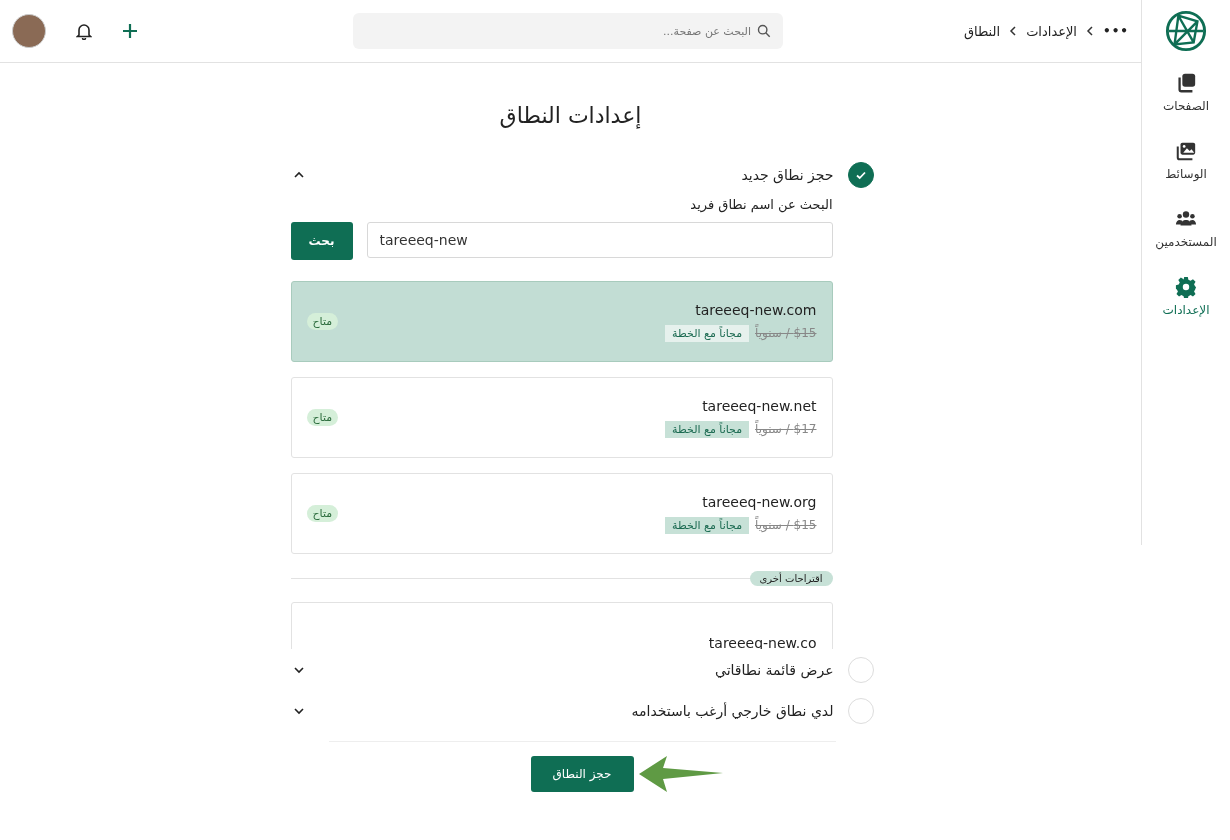 Image resolution: width=1230 pixels, height=840 pixels. What do you see at coordinates (582, 669) in the screenshot?
I see `accordion-header: عرض قائمة نطاقاتي` at bounding box center [582, 669].